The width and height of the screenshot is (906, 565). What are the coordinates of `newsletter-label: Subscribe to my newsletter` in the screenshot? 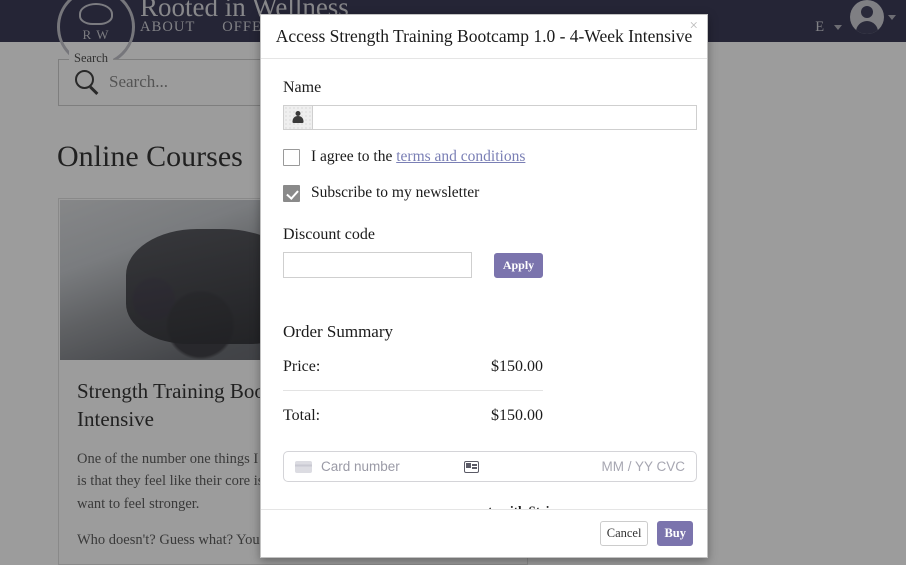 It's located at (395, 192).